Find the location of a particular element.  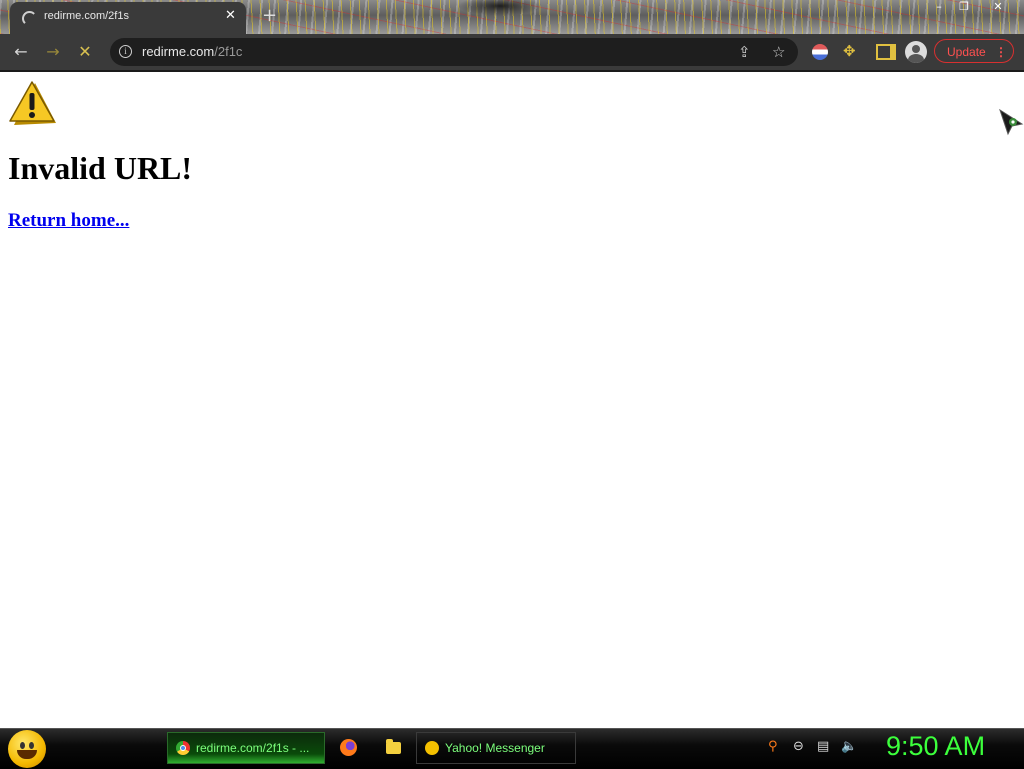

extensions-puzzle-icon: ✥ is located at coordinates (851, 51).